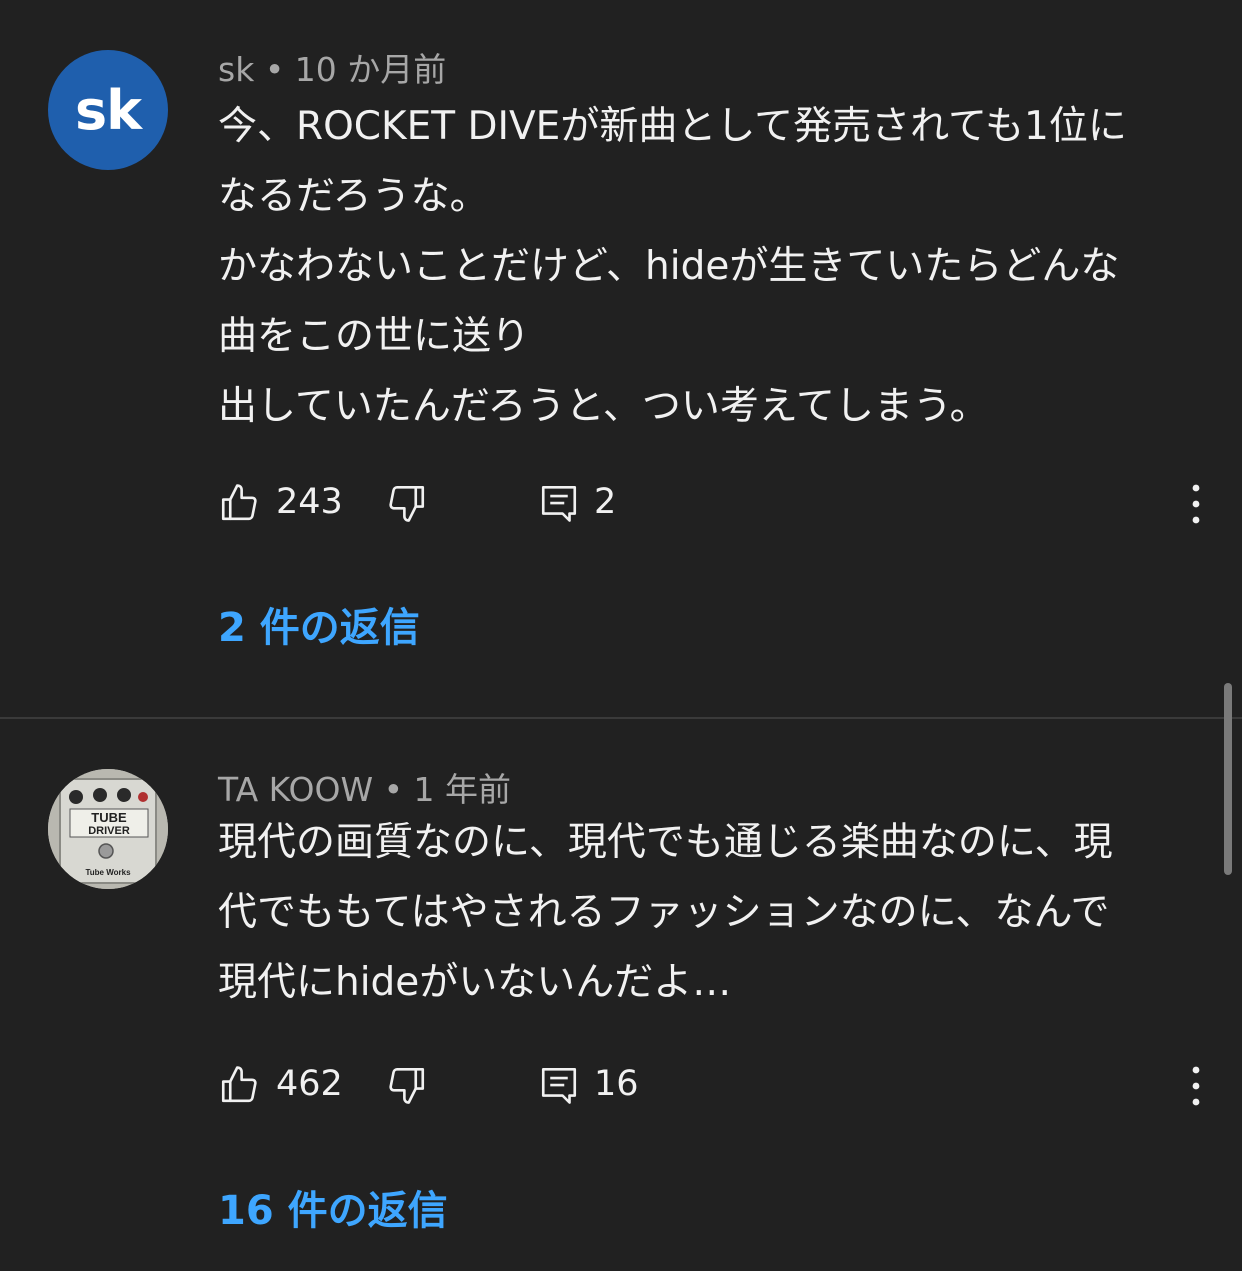 The width and height of the screenshot is (1242, 1271). Describe the element at coordinates (309, 1084) in the screenshot. I see `like-count: 462` at that location.